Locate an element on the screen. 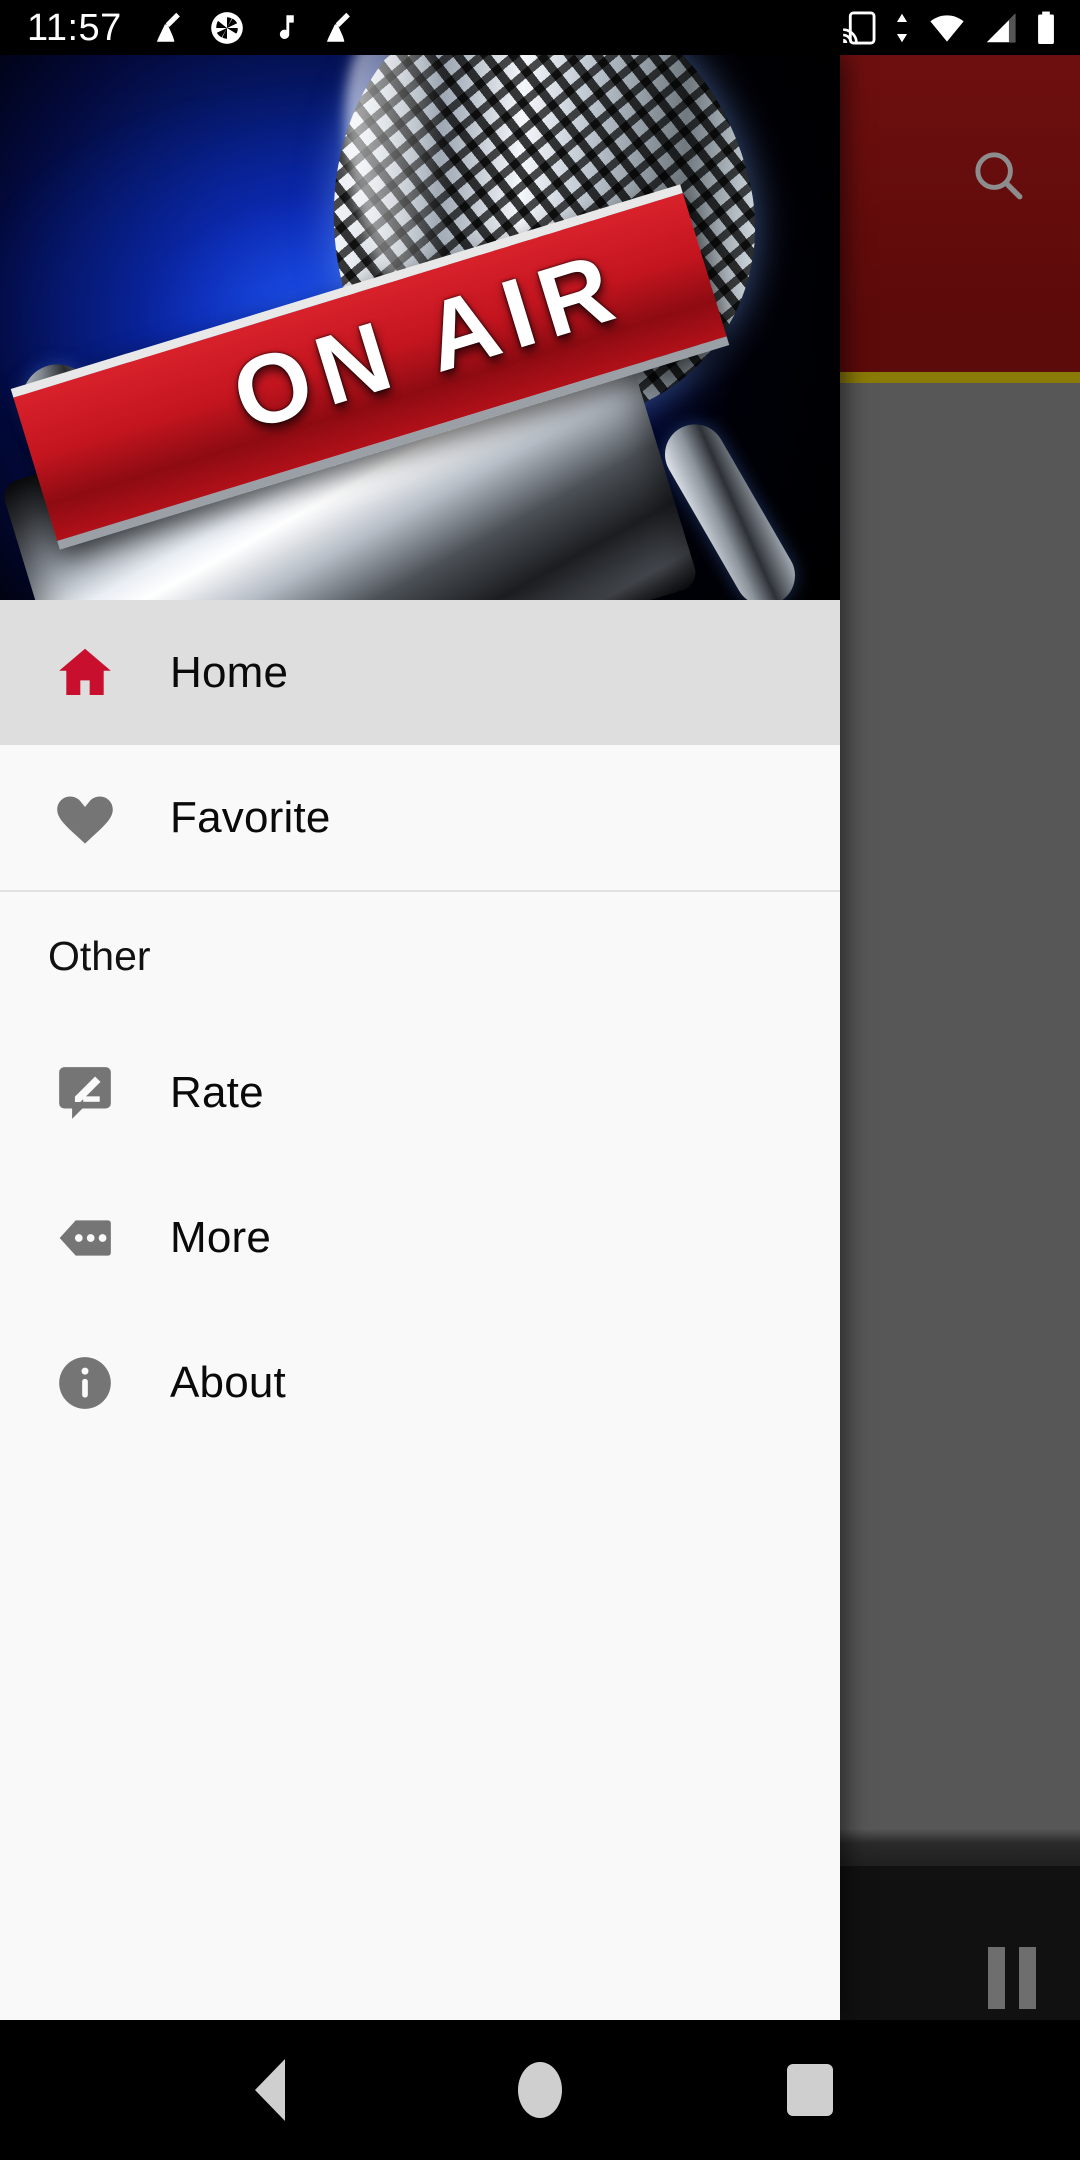  nav-recents-button is located at coordinates (810, 2090).